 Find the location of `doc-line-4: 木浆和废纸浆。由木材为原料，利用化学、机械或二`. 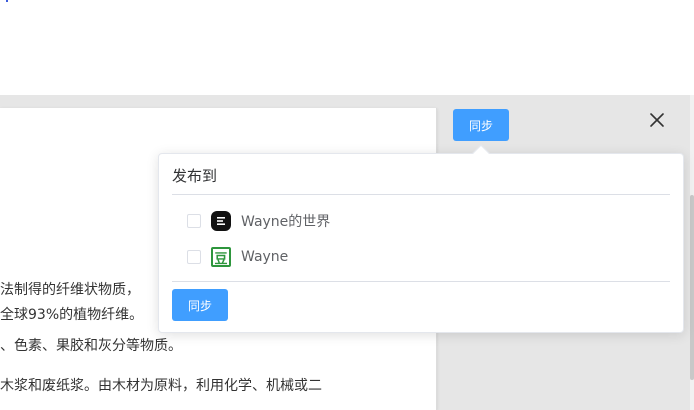

doc-line-4: 木浆和废纸浆。由木材为原料，利用化学、机械或二 is located at coordinates (161, 386).